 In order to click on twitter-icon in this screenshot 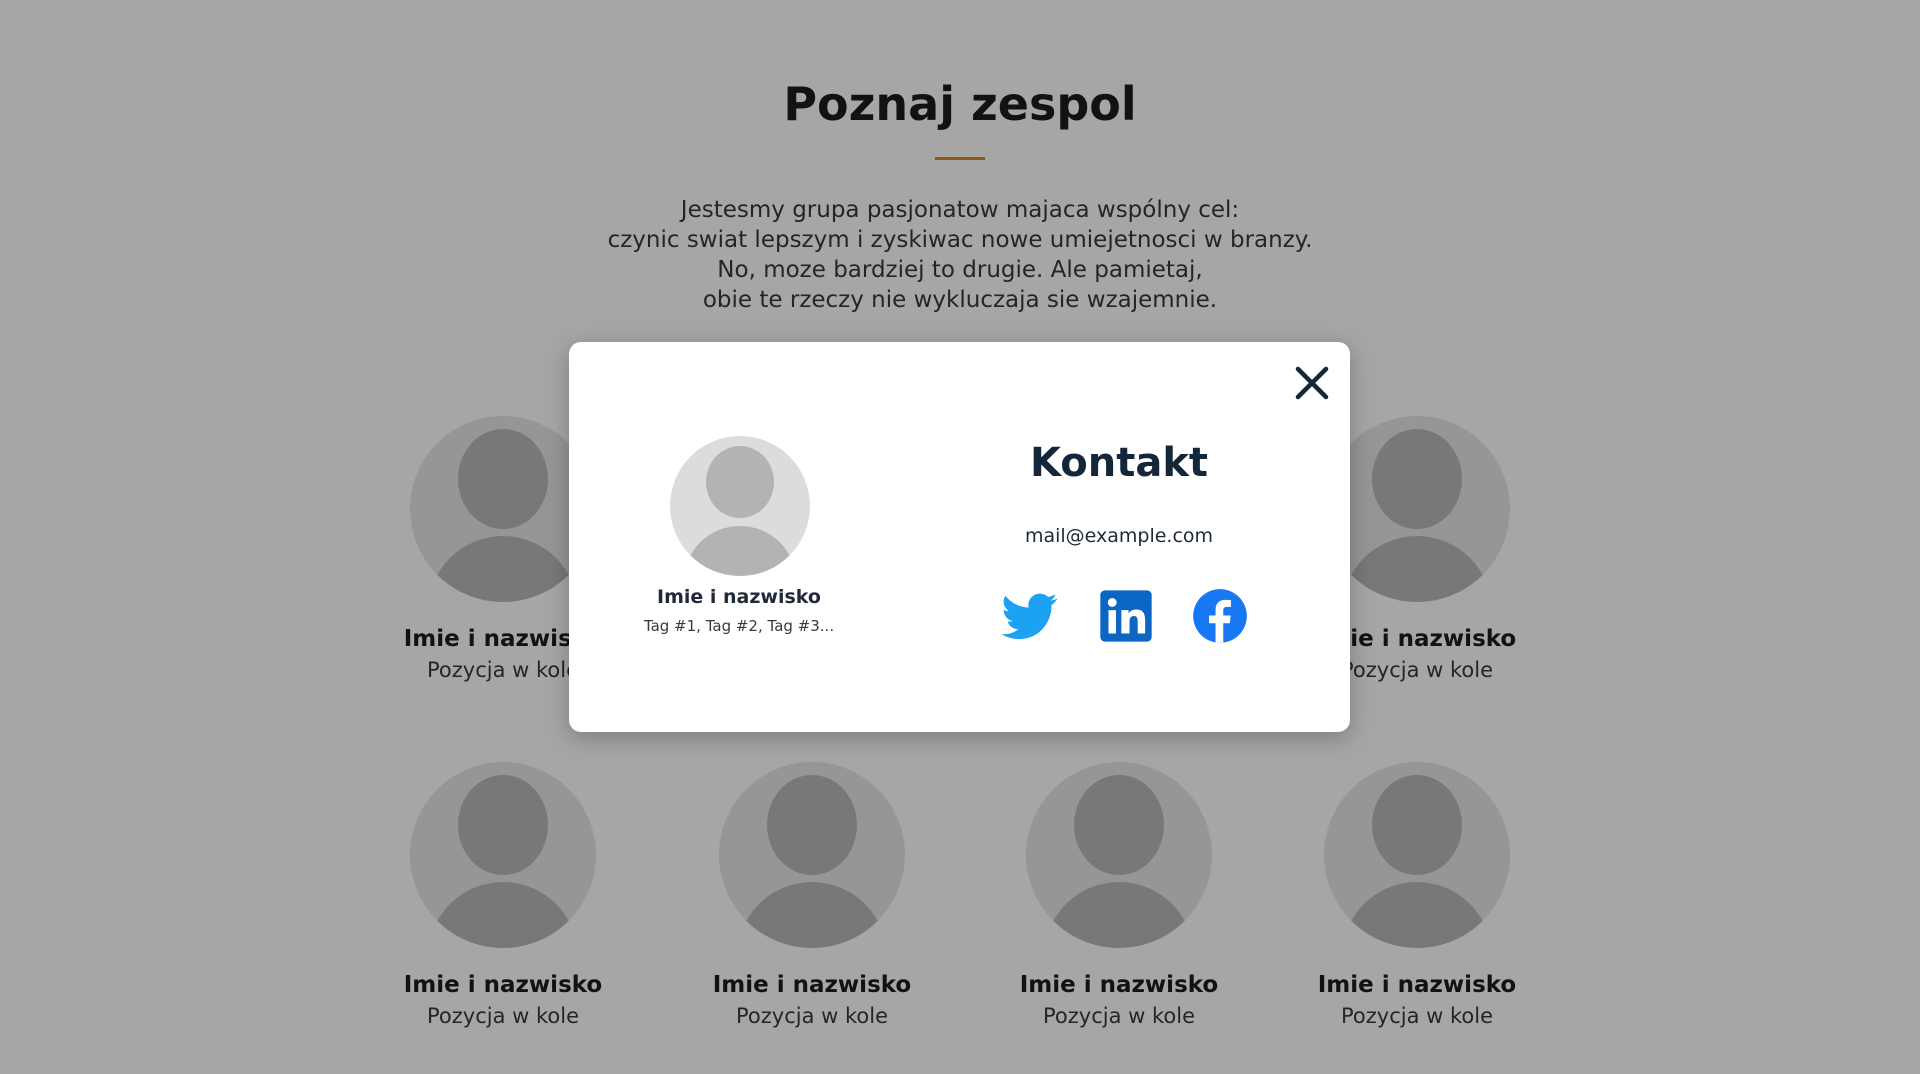, I will do `click(1030, 616)`.